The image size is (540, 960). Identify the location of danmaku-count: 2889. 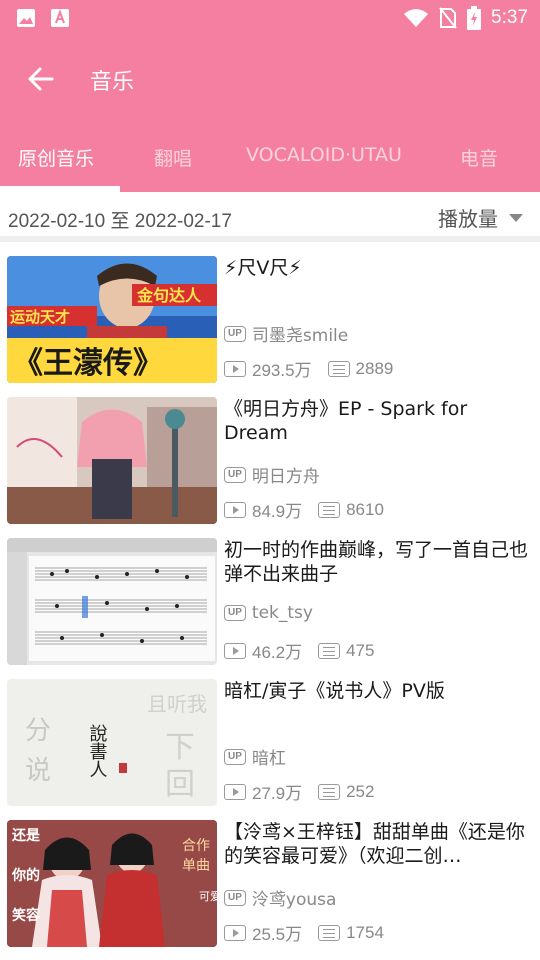
(374, 368).